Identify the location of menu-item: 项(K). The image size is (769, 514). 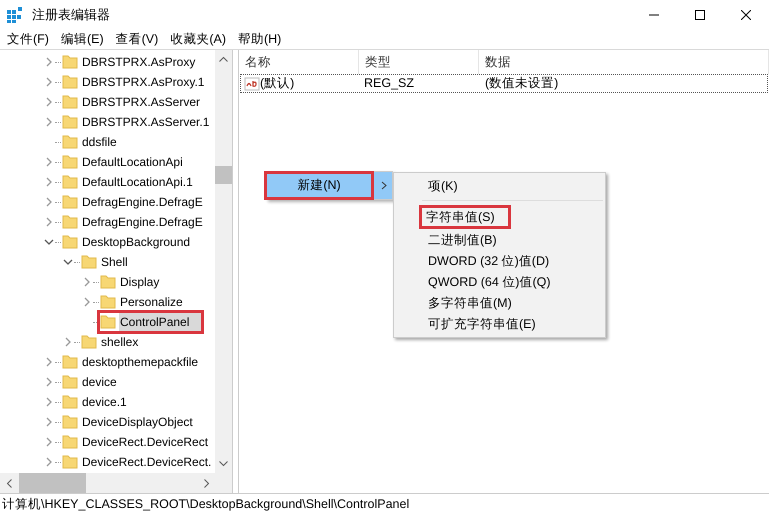
(443, 186).